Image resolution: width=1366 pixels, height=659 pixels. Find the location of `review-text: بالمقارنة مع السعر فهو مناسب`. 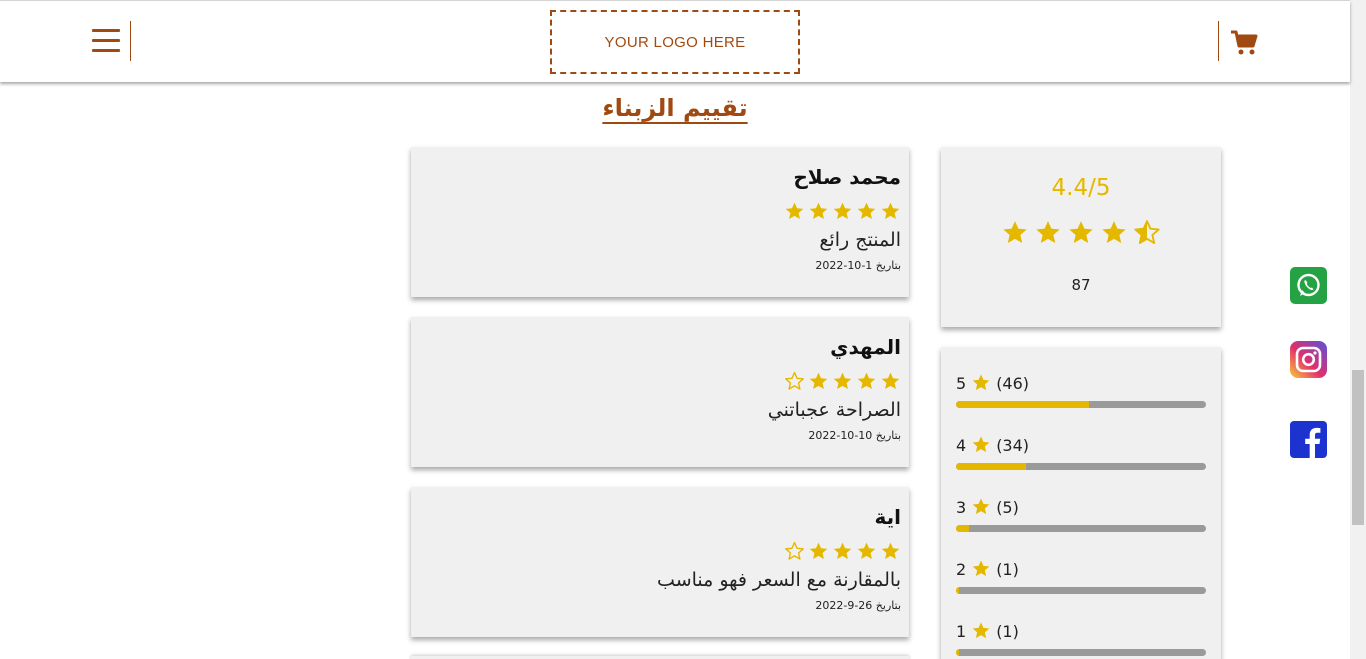

review-text: بالمقارنة مع السعر فهو مناسب is located at coordinates (779, 580).